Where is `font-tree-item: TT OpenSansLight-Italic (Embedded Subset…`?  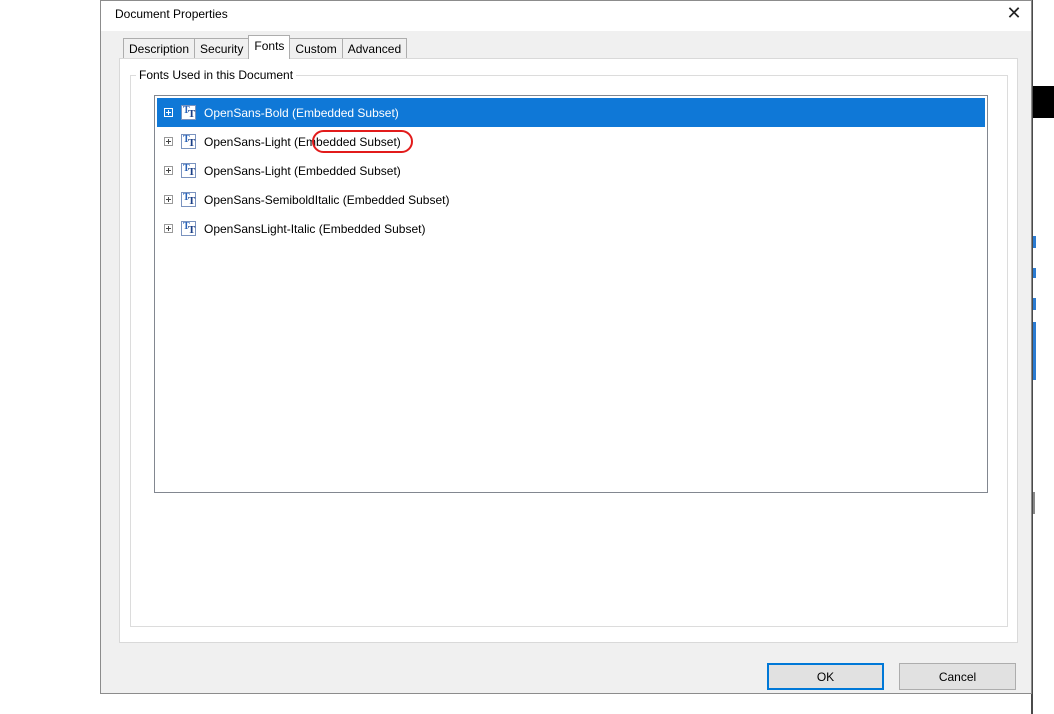 font-tree-item: TT OpenSansLight-Italic (Embedded Subset… is located at coordinates (571, 228).